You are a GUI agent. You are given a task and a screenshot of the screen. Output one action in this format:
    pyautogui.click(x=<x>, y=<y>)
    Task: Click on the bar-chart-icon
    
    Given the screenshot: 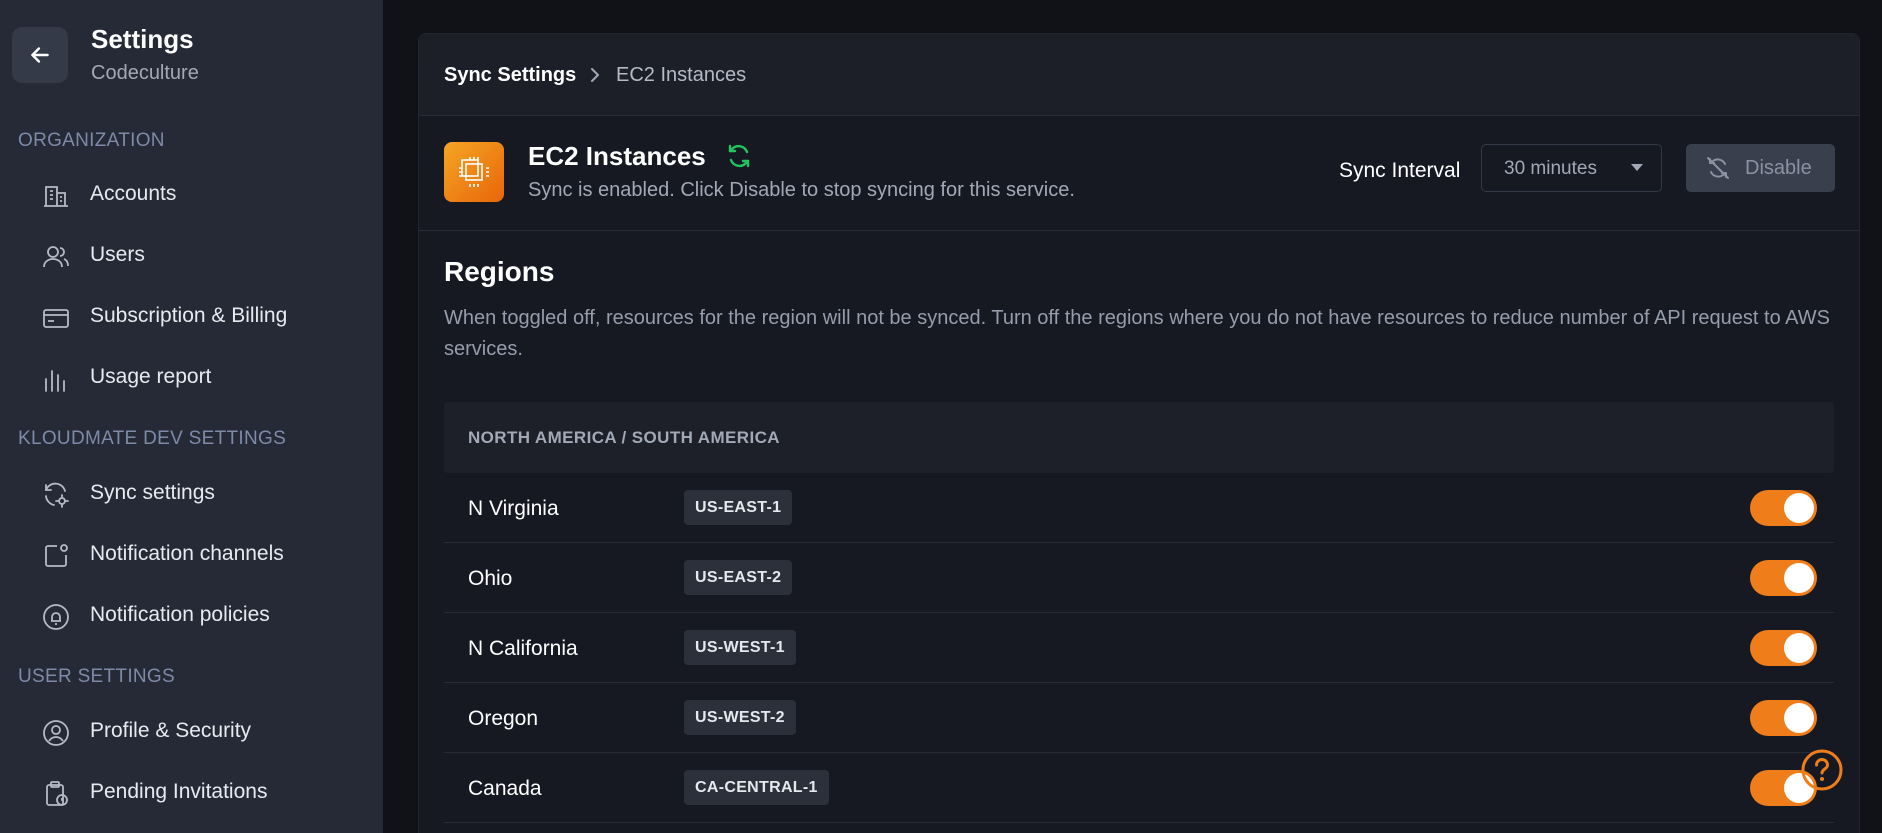 What is the action you would take?
    pyautogui.click(x=55, y=381)
    